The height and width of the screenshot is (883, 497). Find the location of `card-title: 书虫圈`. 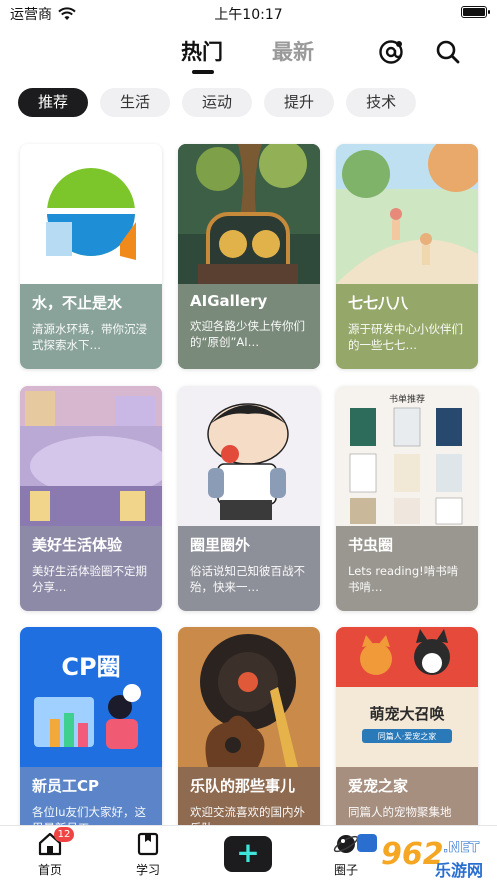

card-title: 书虫圈 is located at coordinates (371, 545).